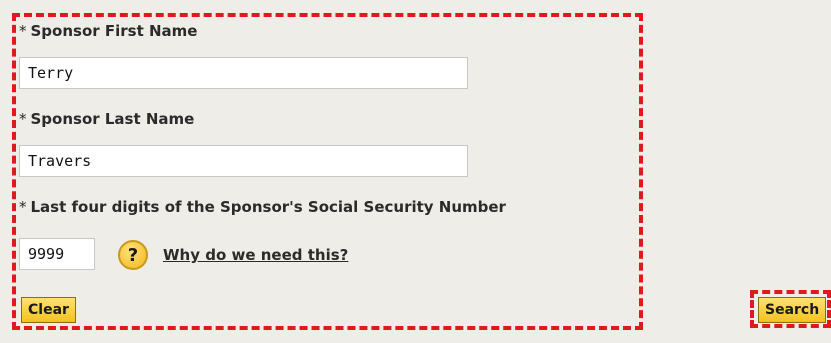 The width and height of the screenshot is (831, 343). I want to click on first-name-label-text: Sponsor First Name, so click(114, 31).